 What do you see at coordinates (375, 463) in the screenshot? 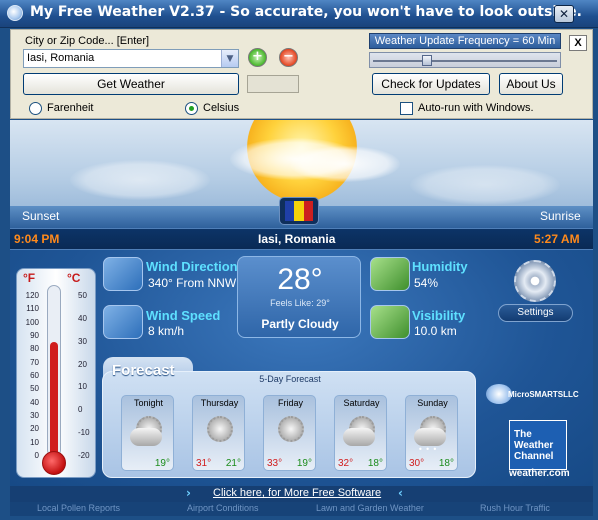
I see `forecast-low: 18°` at bounding box center [375, 463].